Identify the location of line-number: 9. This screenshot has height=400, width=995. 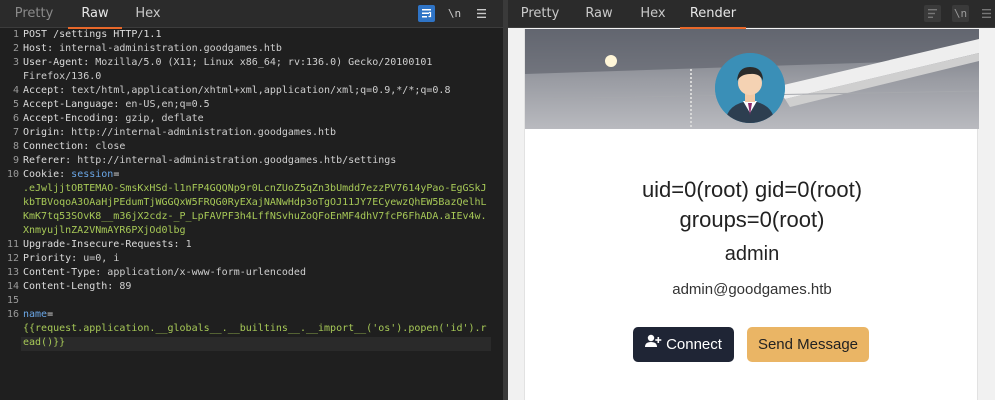
(15, 160).